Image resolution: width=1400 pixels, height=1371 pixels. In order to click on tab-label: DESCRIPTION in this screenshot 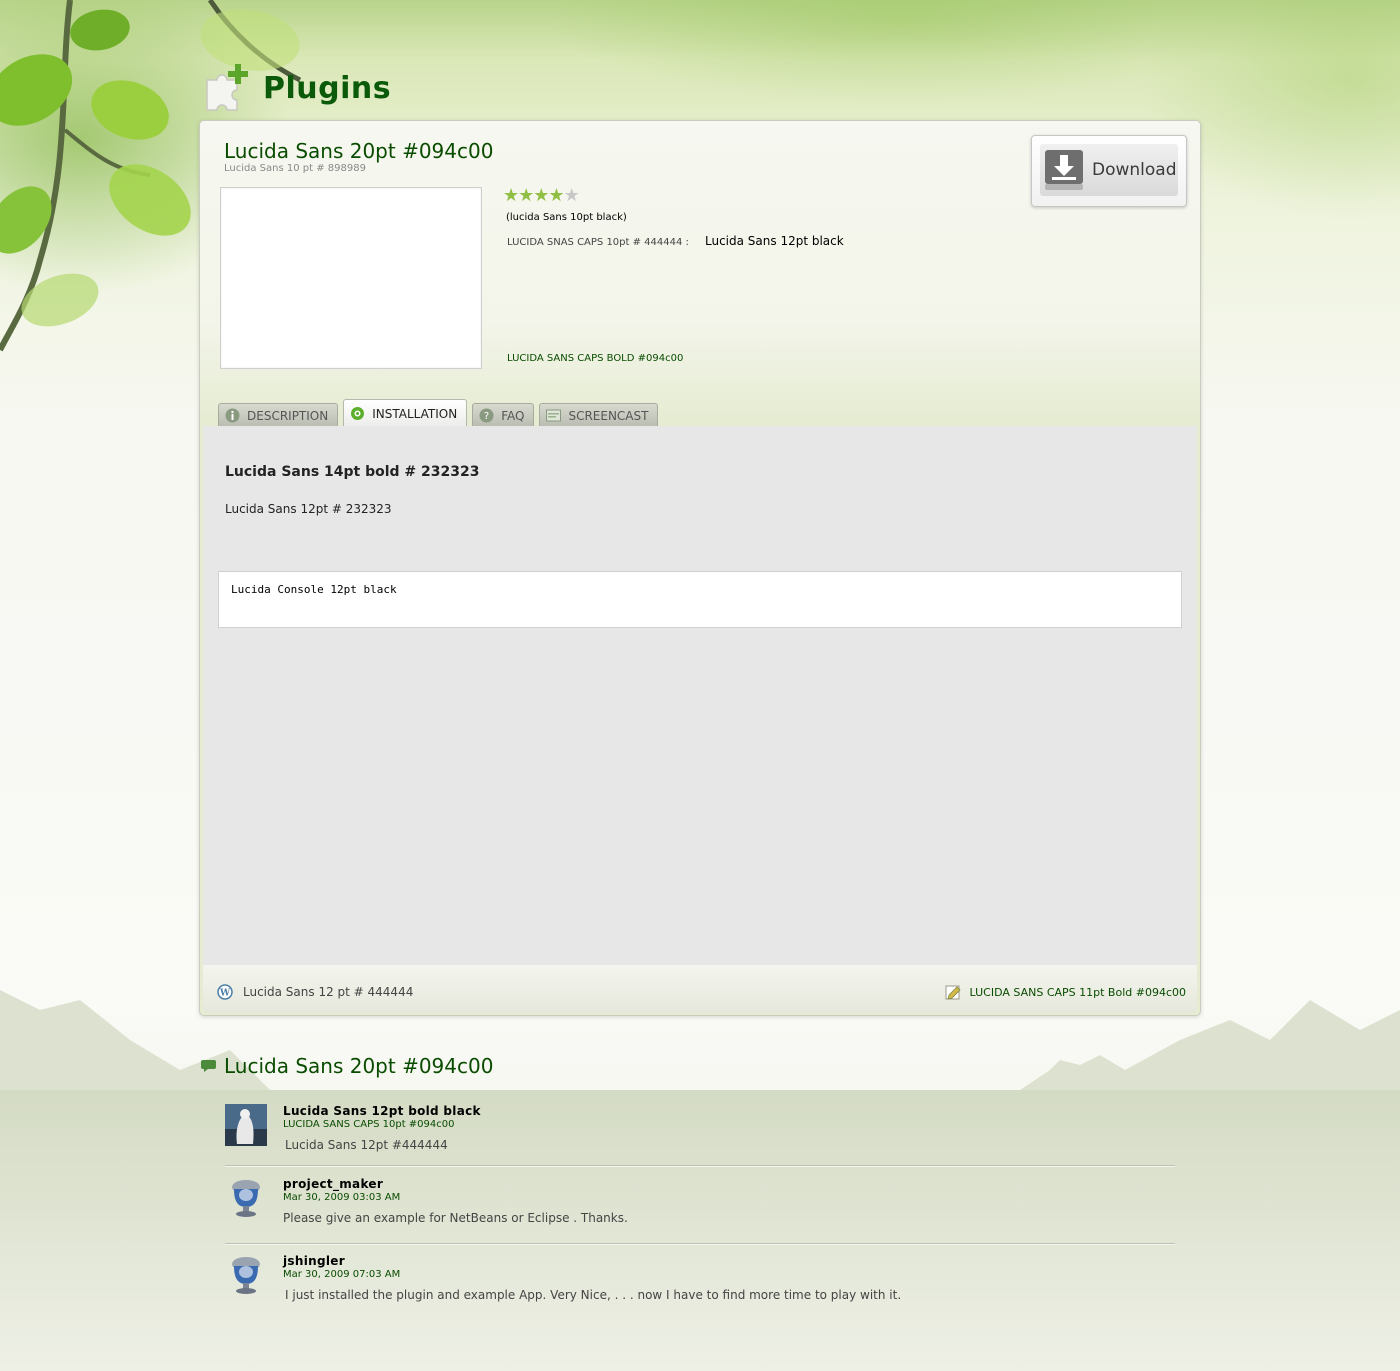, I will do `click(288, 415)`.